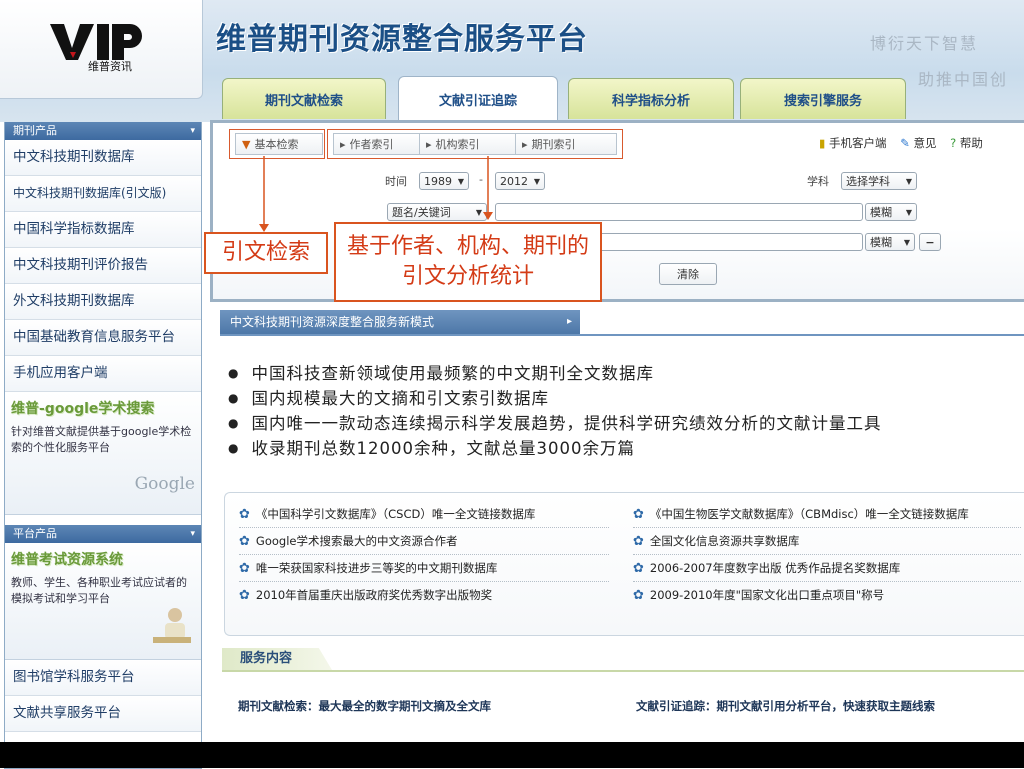 The width and height of the screenshot is (1024, 769). Describe the element at coordinates (366, 595) in the screenshot. I see `award-item: ✿ 2010年首届重庆出版政府奖优秀数字出版物奖` at that location.